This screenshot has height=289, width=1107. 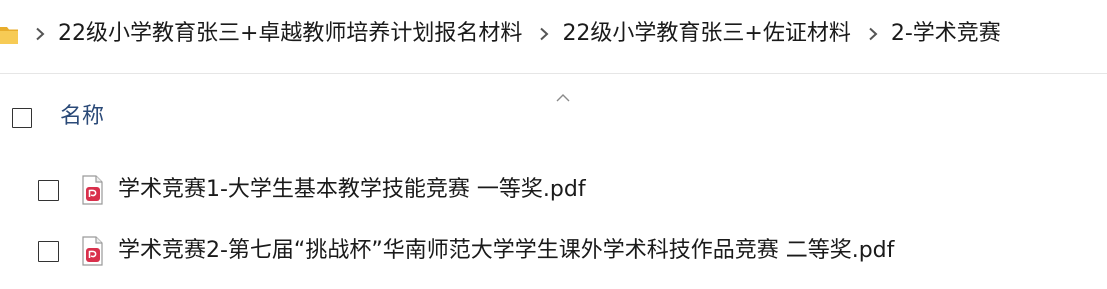 I want to click on column-header-name: 名称, so click(x=82, y=117).